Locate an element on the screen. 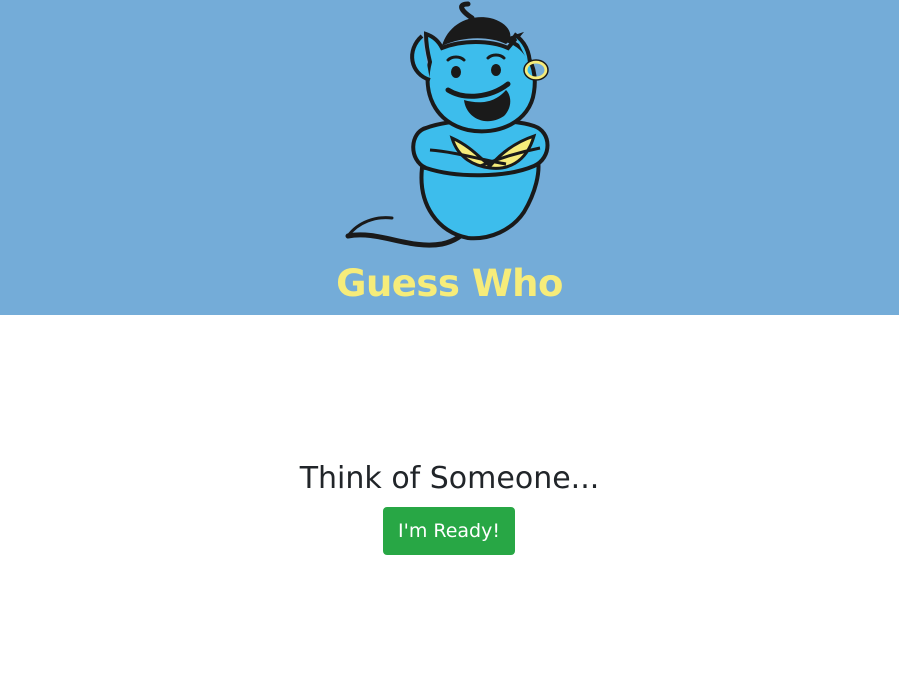 The image size is (899, 675). app-title: Guess Who is located at coordinates (449, 283).